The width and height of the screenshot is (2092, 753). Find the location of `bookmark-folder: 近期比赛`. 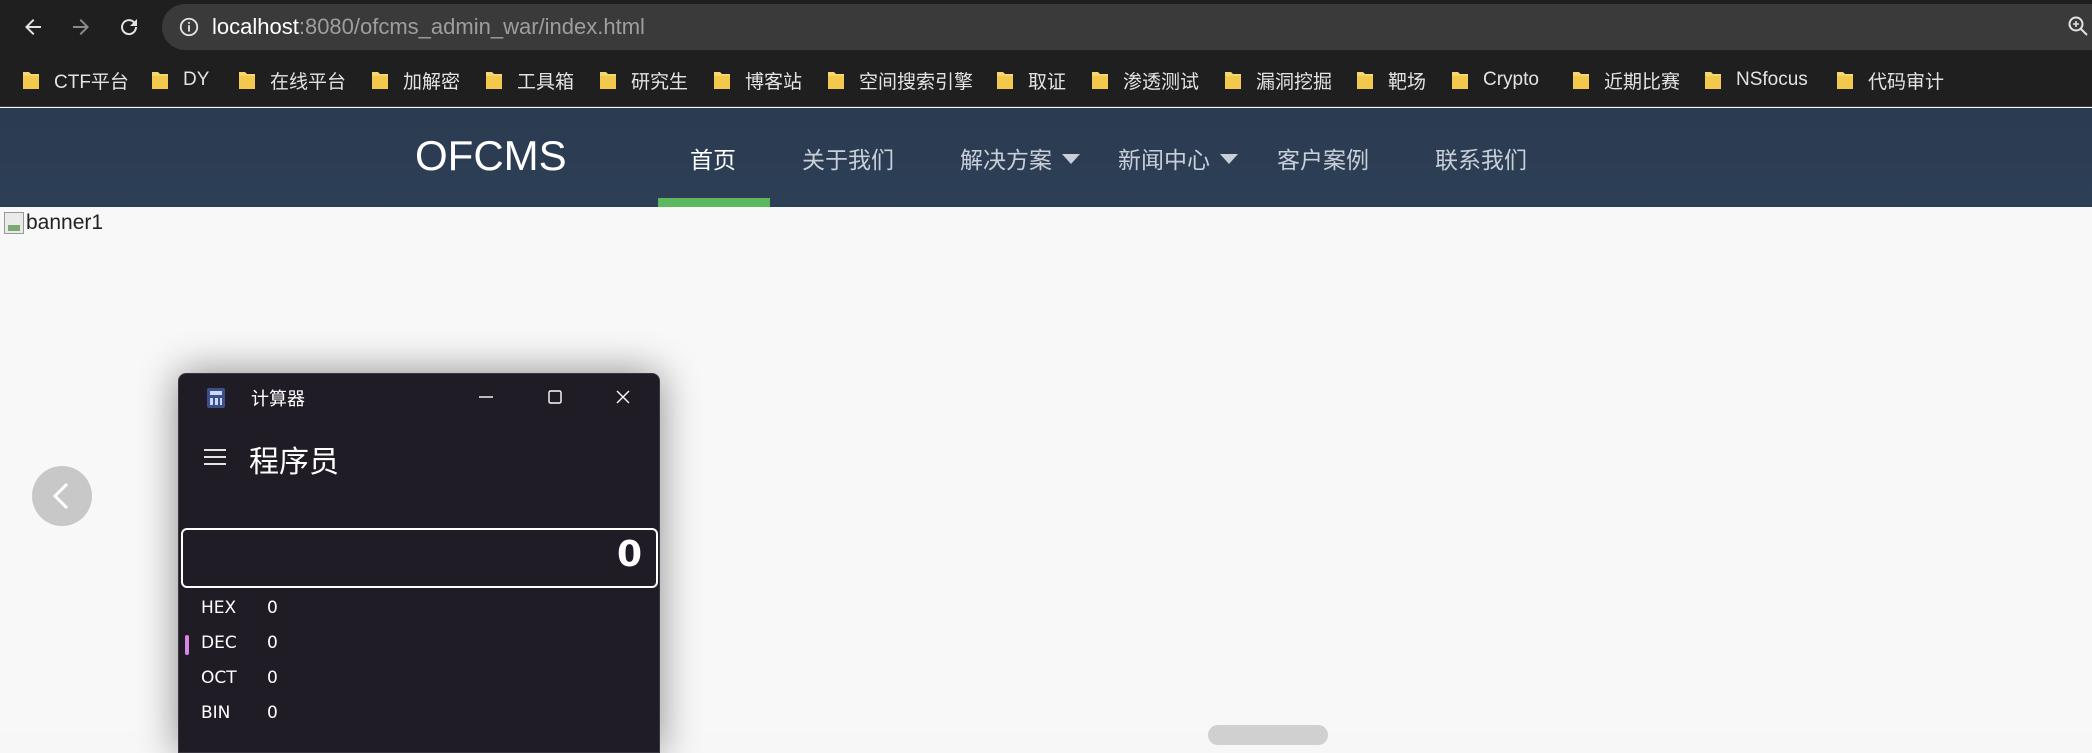

bookmark-folder: 近期比赛 is located at coordinates (1626, 80).